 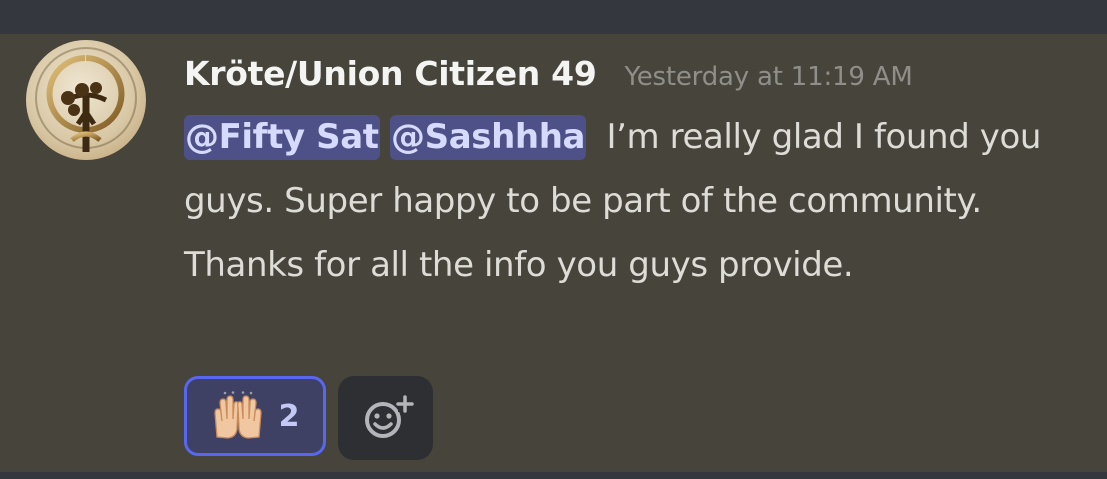 I want to click on bottom-divider, so click(x=553, y=475).